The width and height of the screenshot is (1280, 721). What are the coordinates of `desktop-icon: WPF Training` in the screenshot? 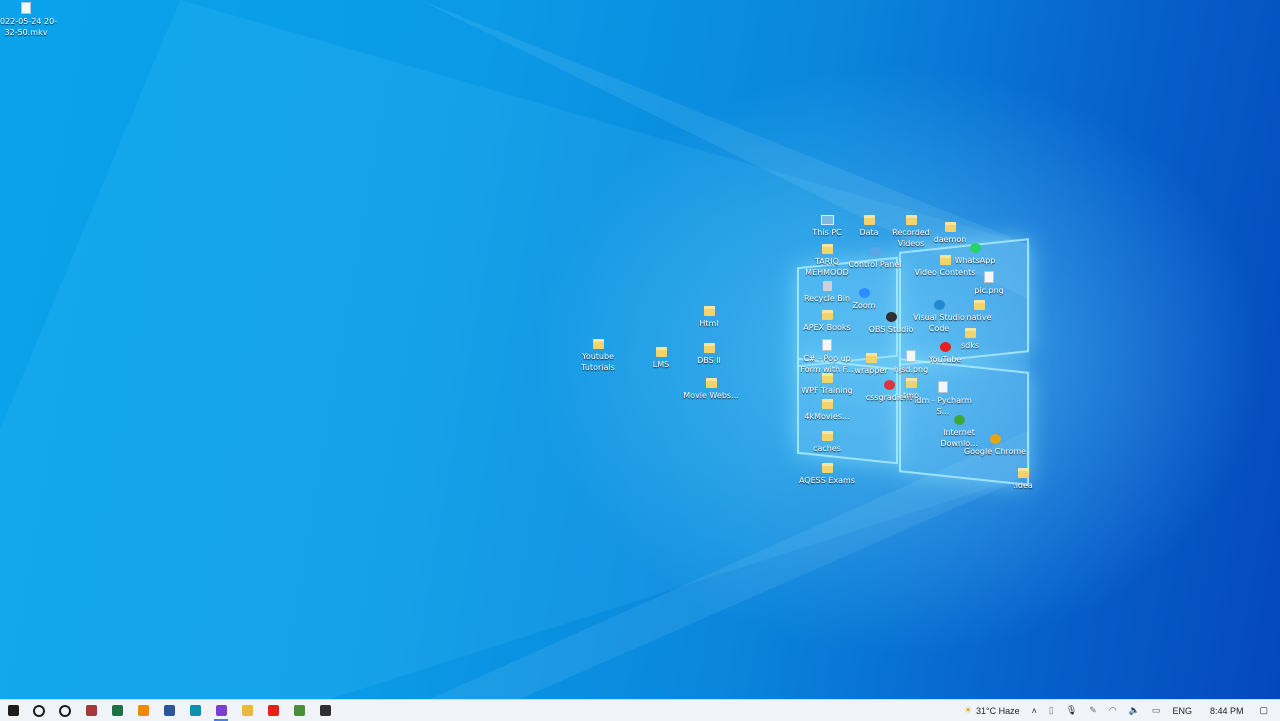 It's located at (827, 384).